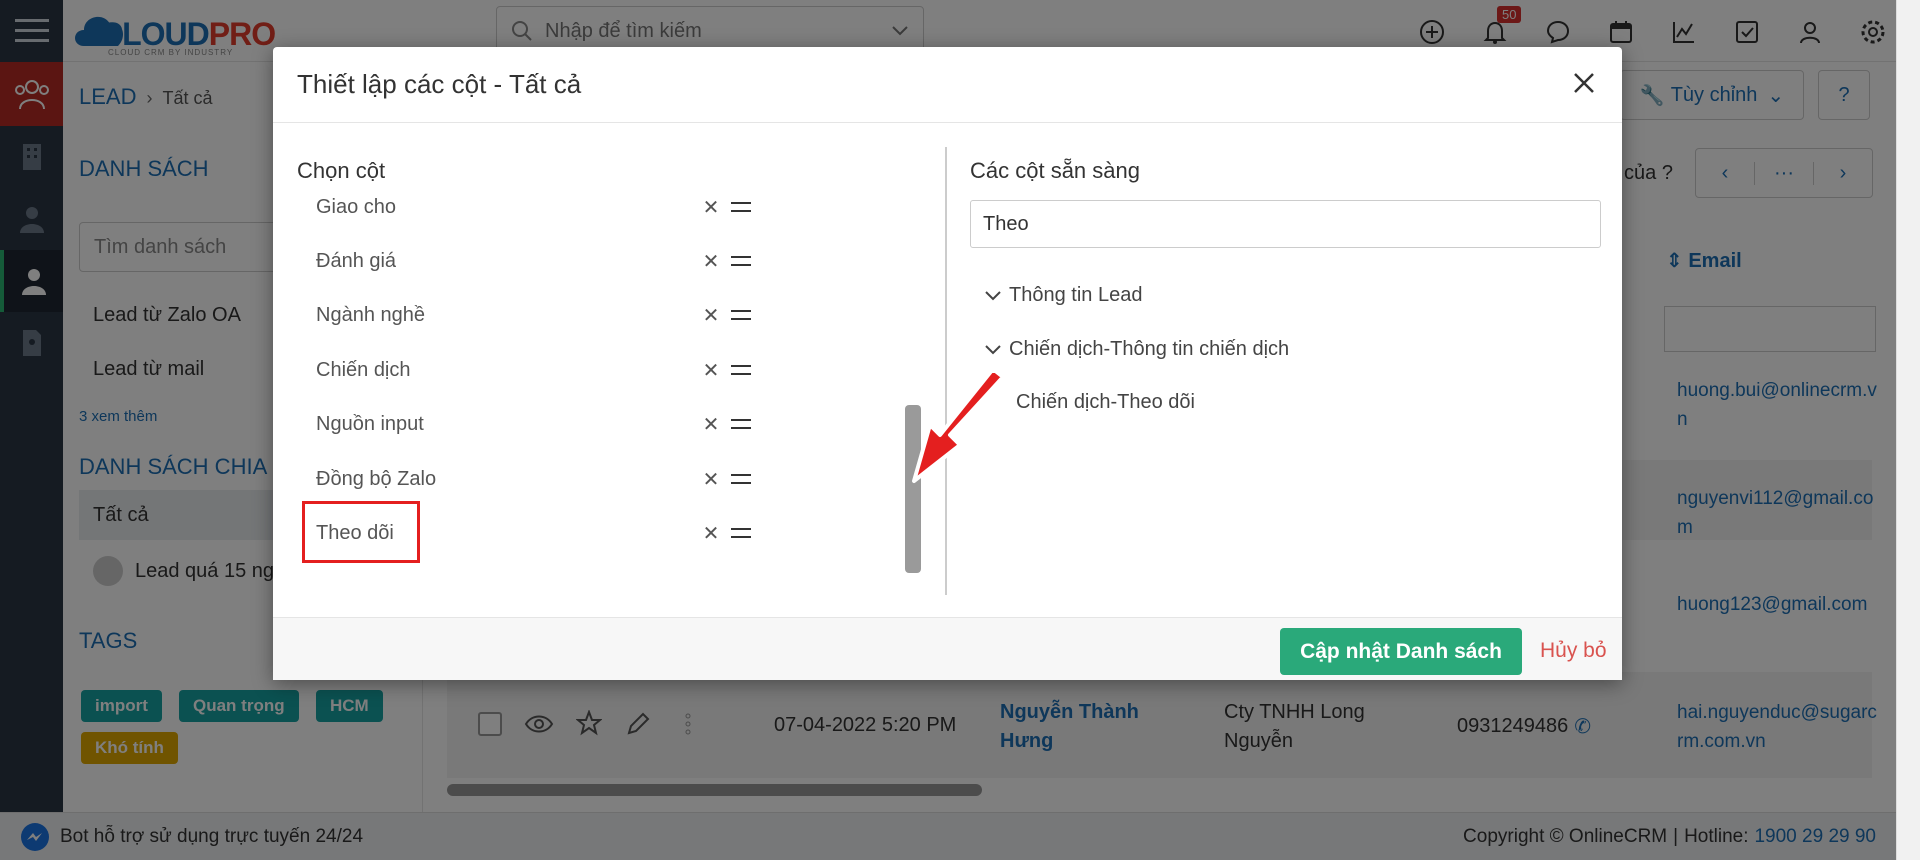  I want to click on highlight-box, so click(361, 532).